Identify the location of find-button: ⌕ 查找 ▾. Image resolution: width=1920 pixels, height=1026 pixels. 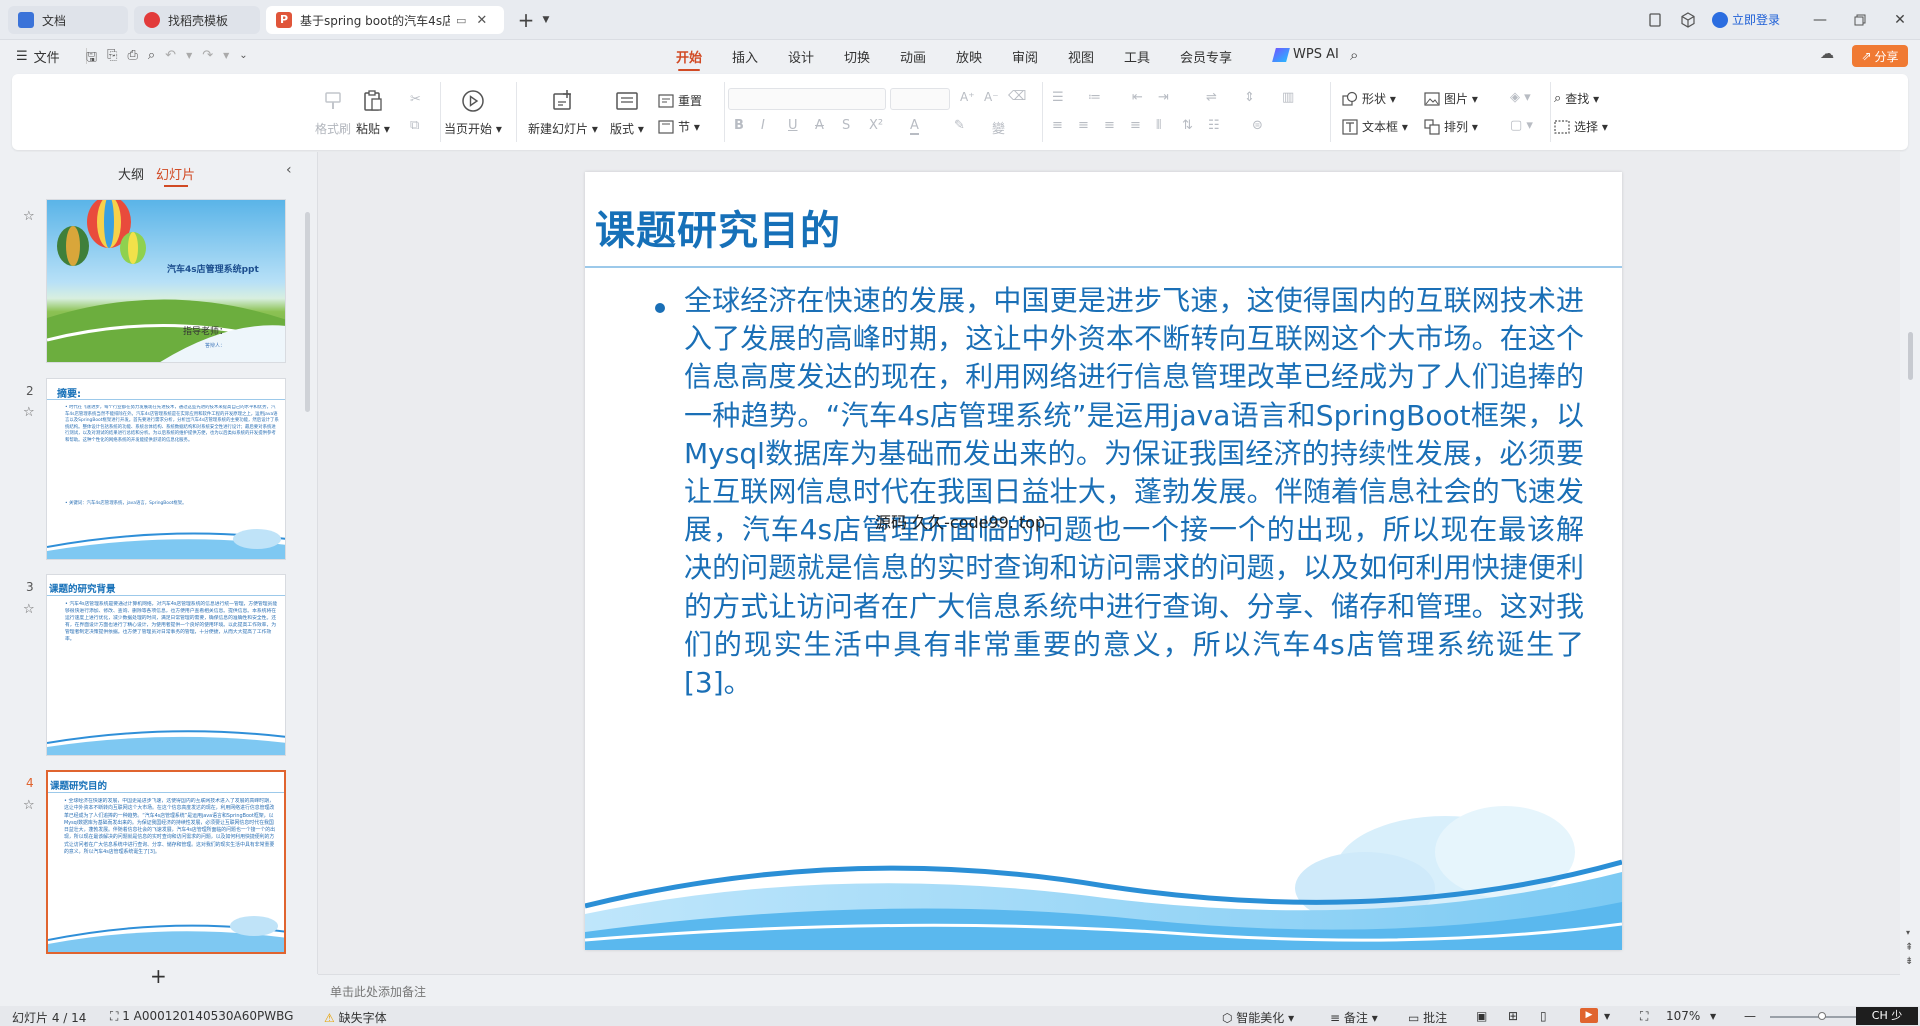
(1576, 98).